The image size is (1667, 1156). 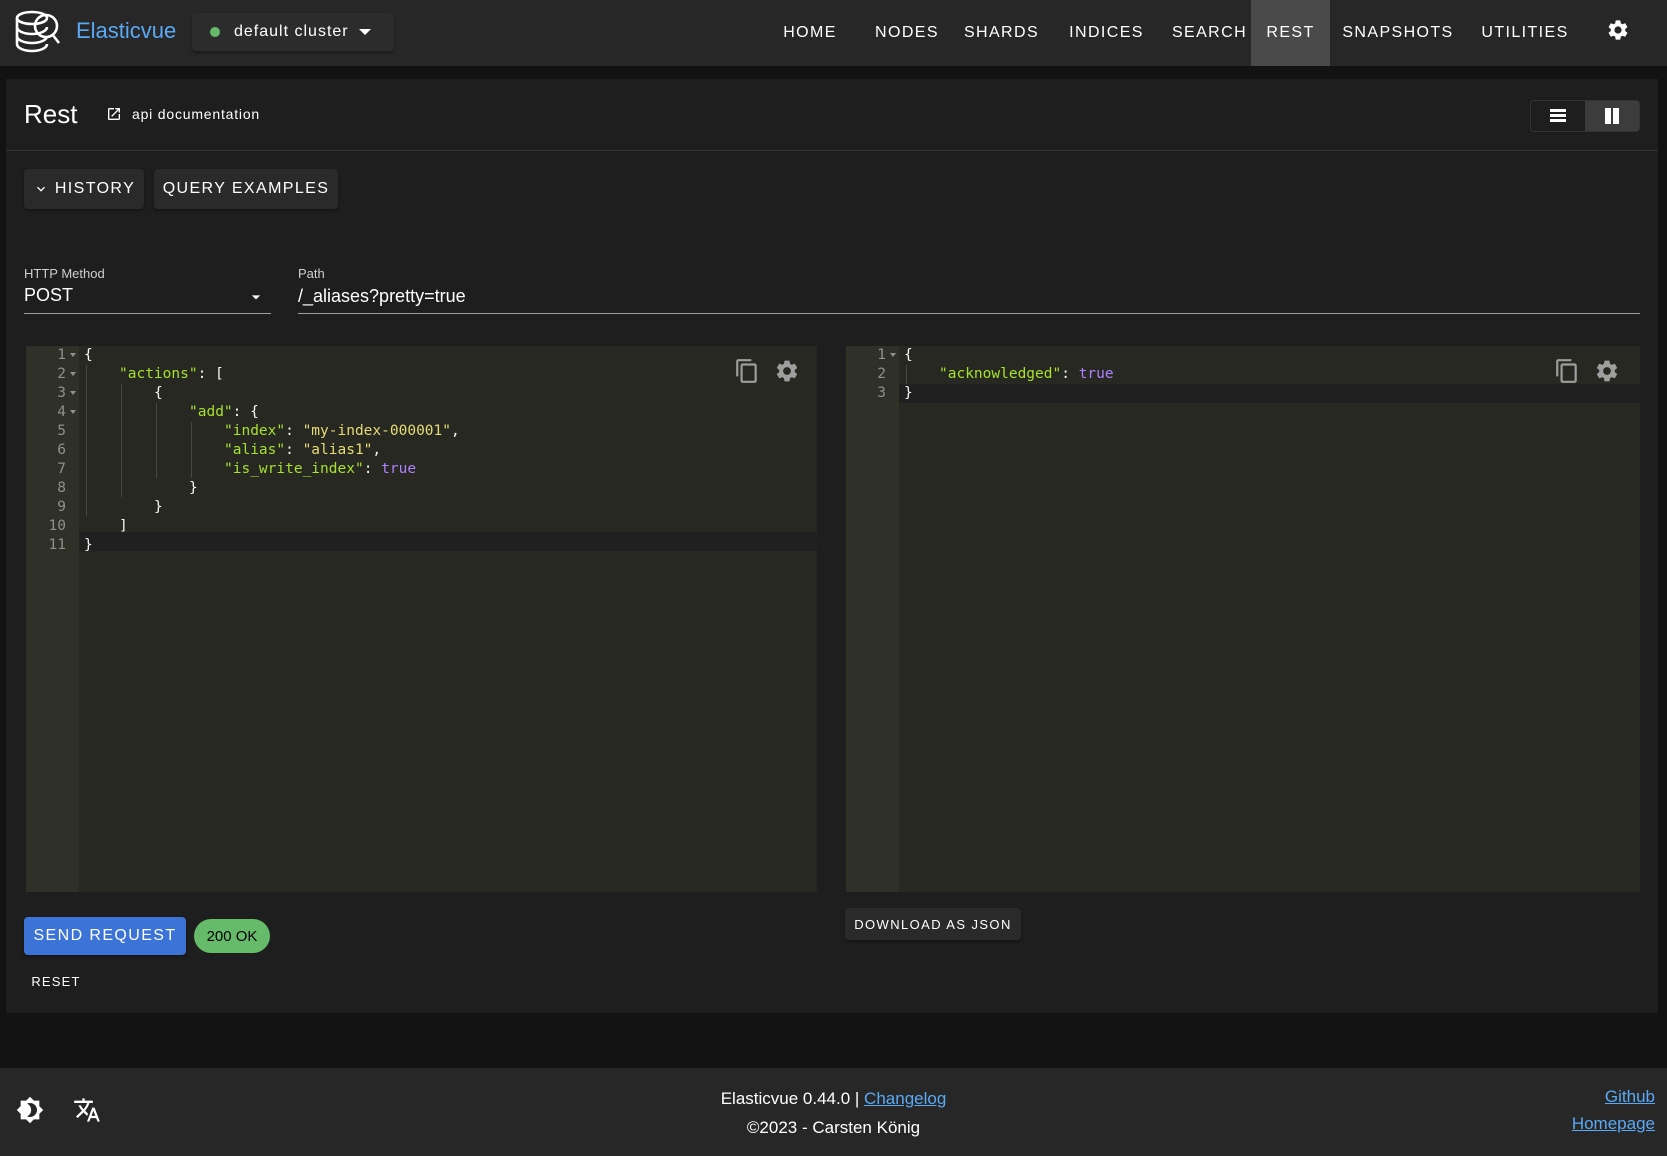 I want to click on github-link-wrap: Github, so click(x=1630, y=1097).